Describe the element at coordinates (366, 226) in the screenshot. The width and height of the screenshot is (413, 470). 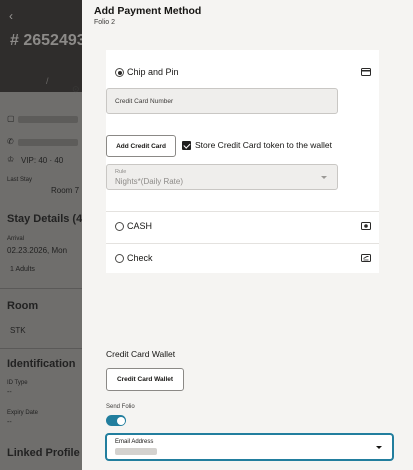
I see `cash-icon` at that location.